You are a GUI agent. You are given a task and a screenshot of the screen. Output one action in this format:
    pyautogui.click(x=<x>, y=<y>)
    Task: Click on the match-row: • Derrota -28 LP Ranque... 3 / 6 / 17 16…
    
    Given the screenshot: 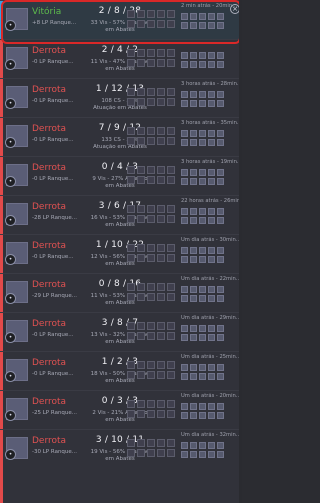 What is the action you would take?
    pyautogui.click(x=121, y=214)
    